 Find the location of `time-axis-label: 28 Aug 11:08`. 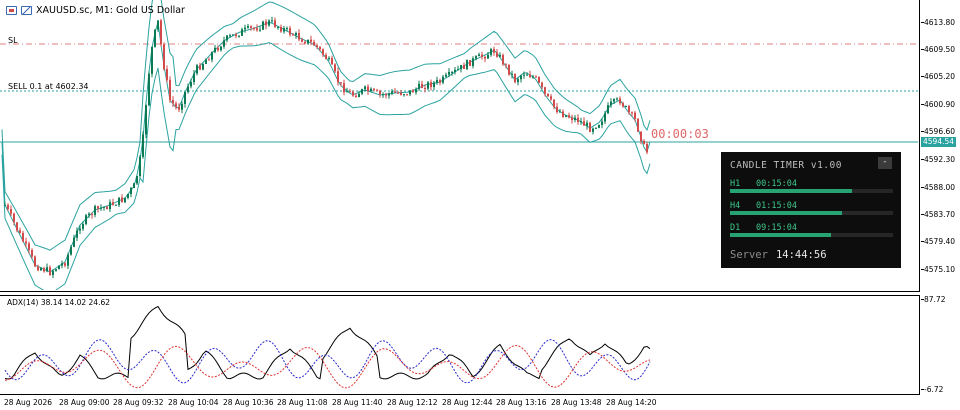

time-axis-label: 28 Aug 11:08 is located at coordinates (302, 402).